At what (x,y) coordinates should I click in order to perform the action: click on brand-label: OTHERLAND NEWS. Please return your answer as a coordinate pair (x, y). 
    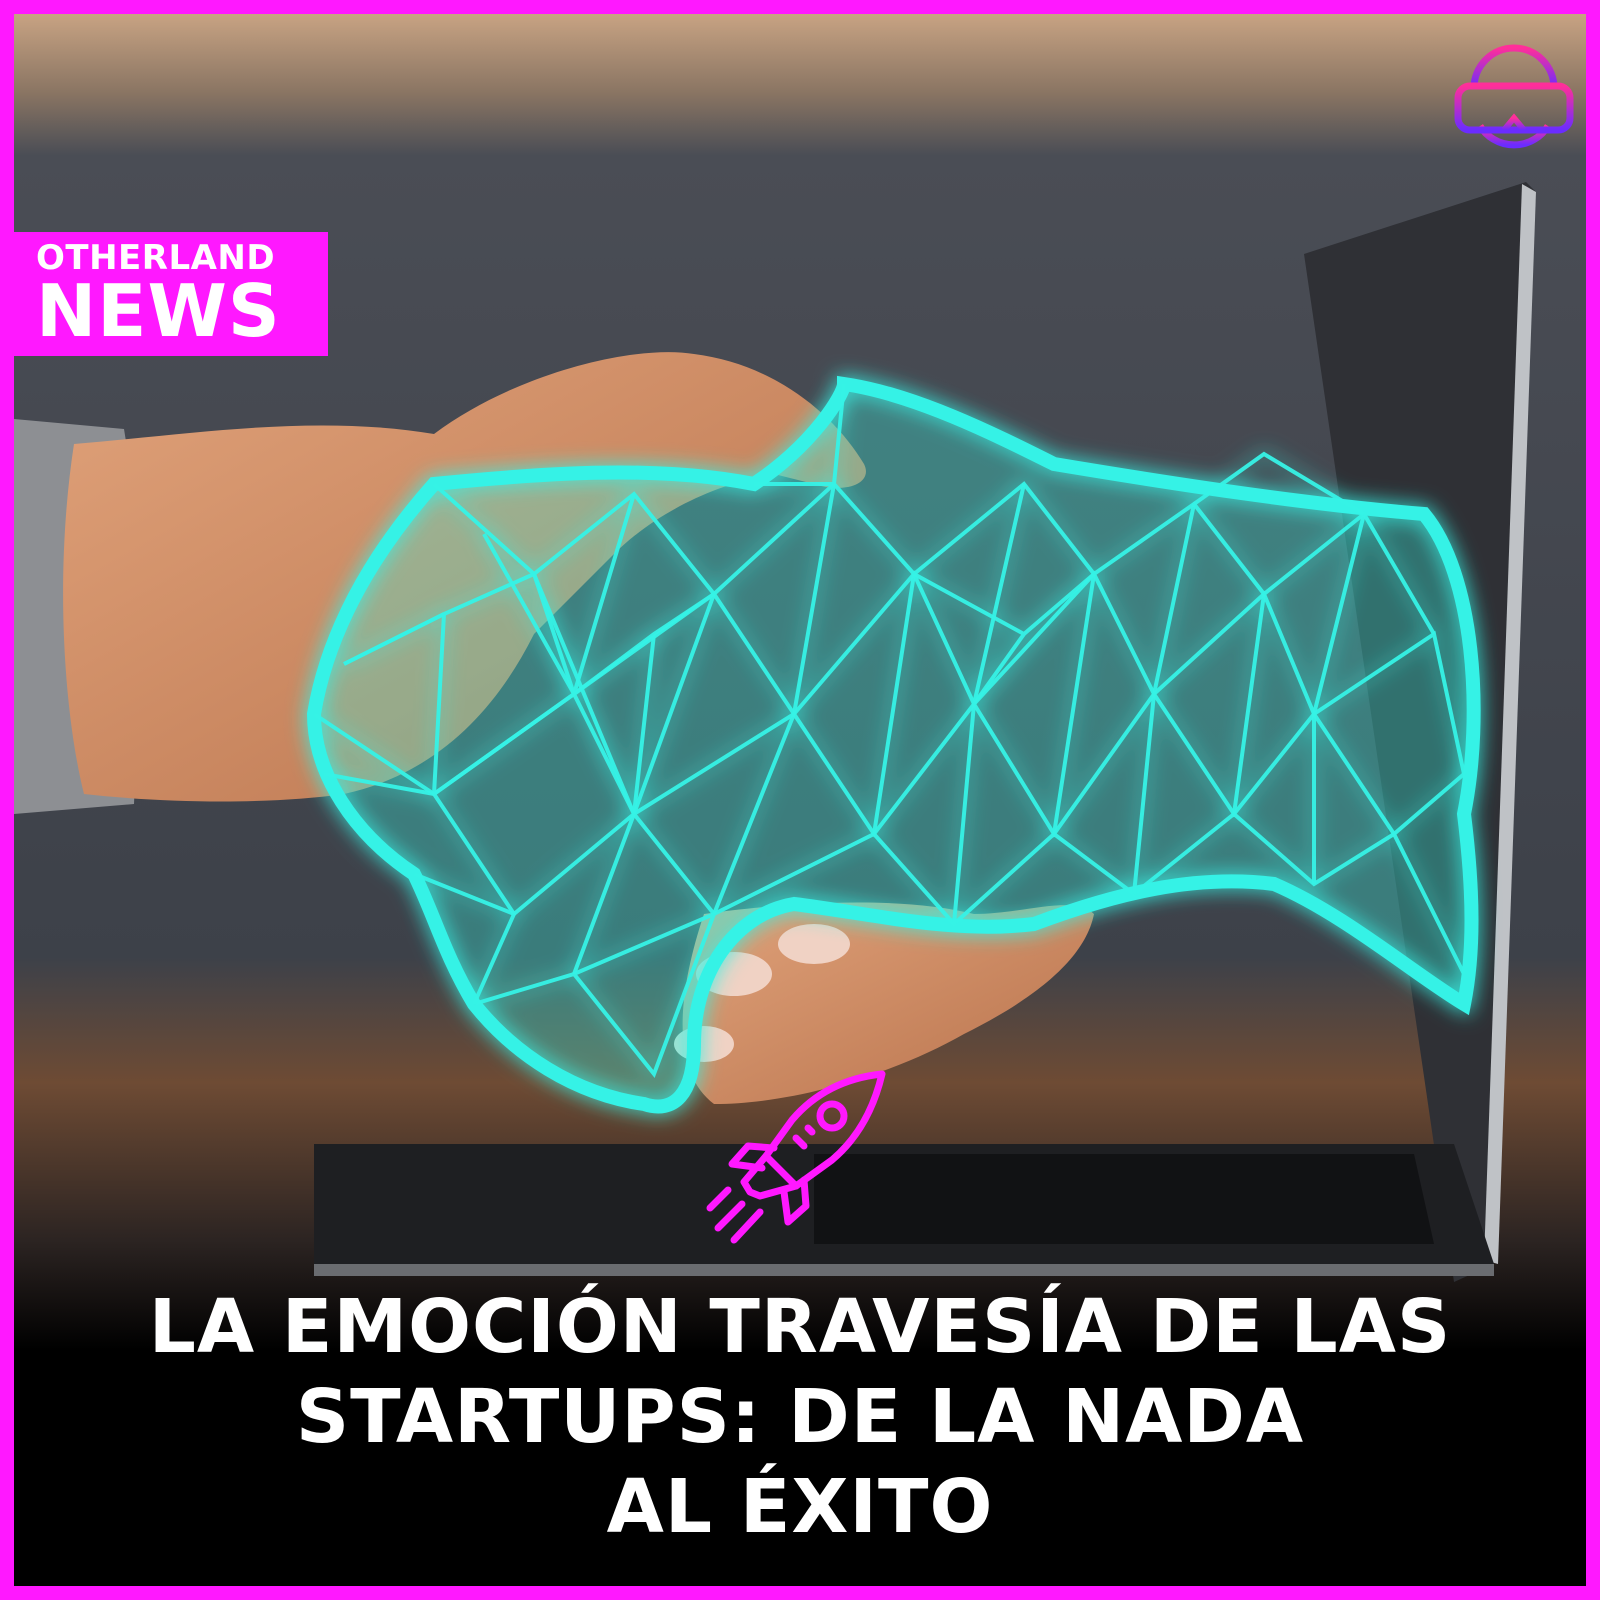
    Looking at the image, I should click on (171, 294).